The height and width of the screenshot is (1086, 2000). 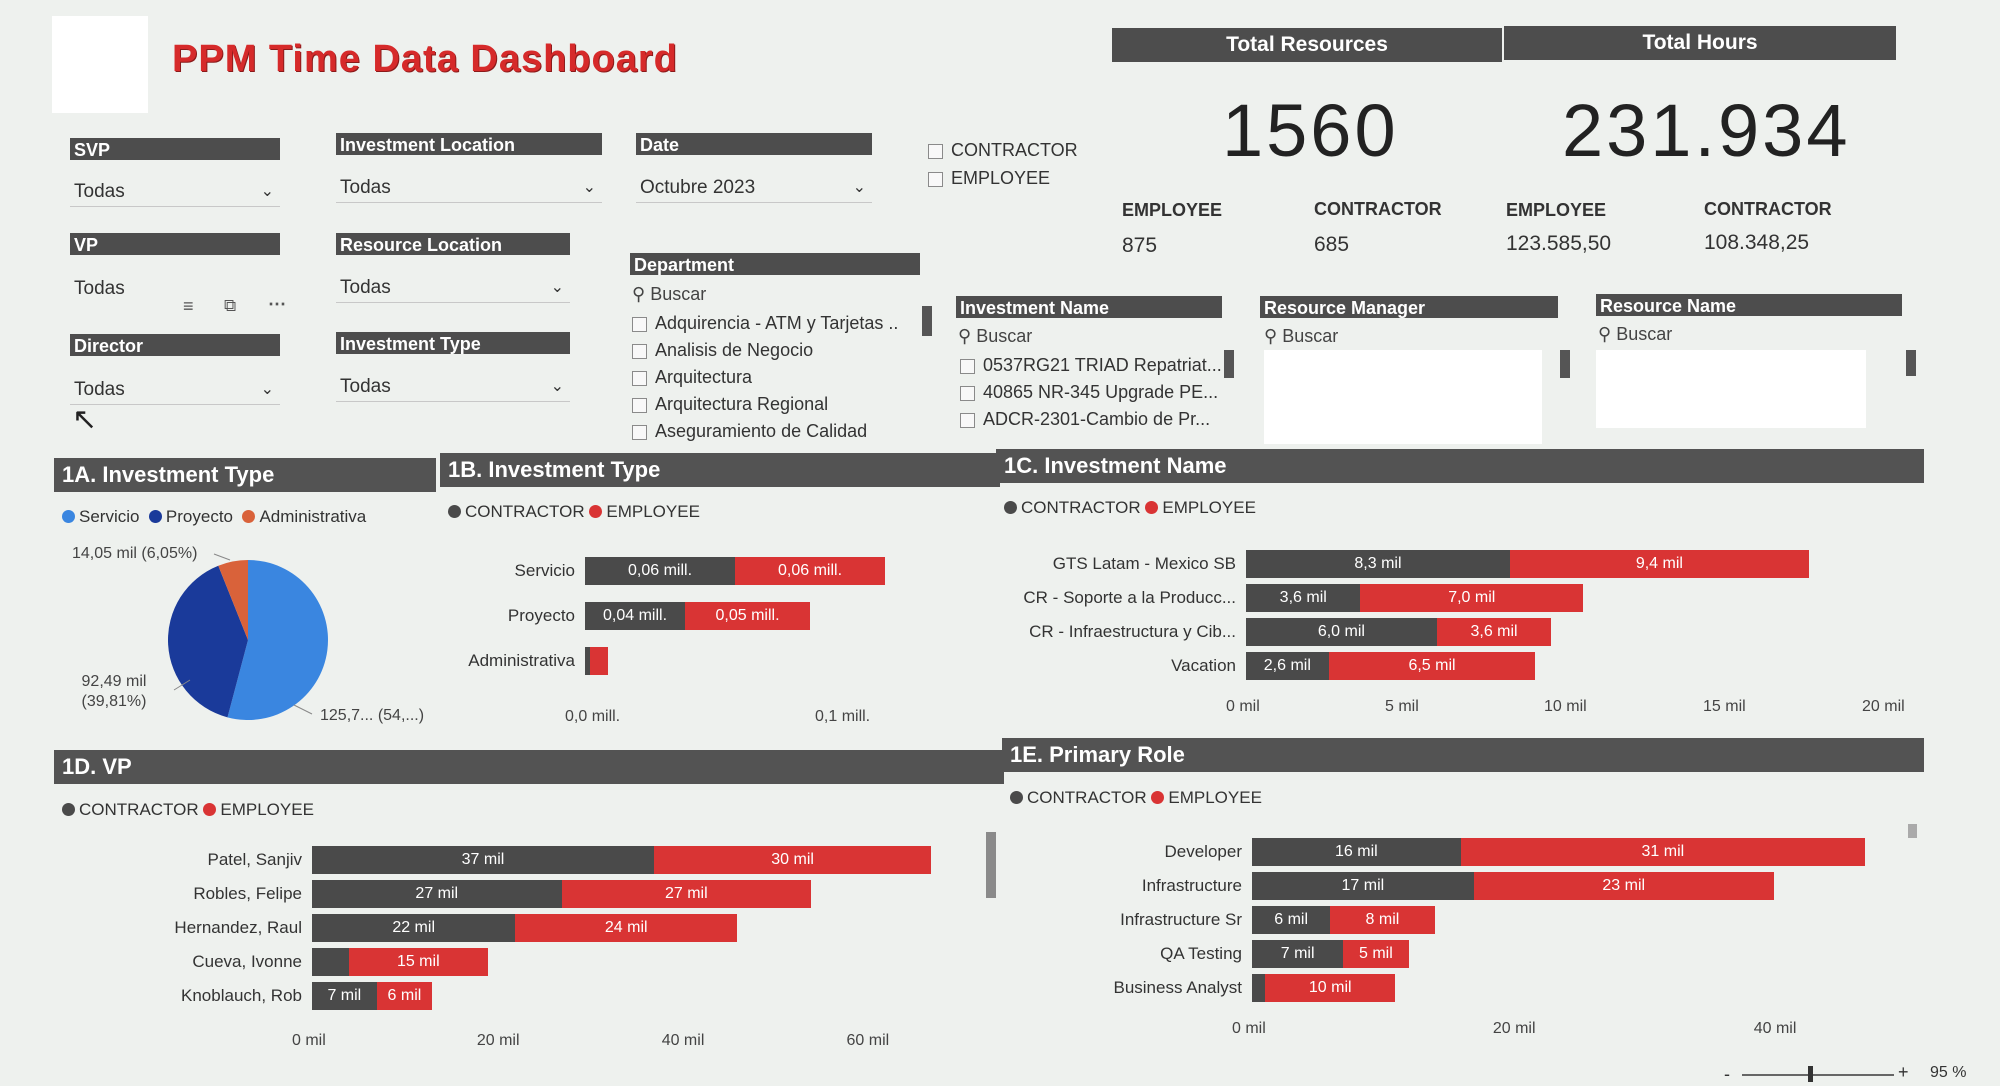 I want to click on date-label: Date, so click(x=754, y=144).